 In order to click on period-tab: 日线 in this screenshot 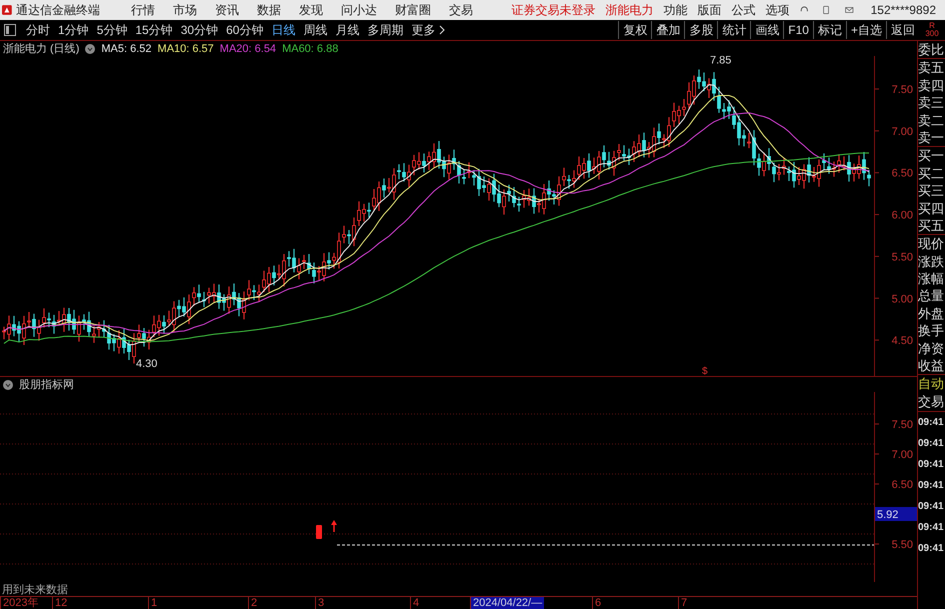, I will do `click(283, 30)`.